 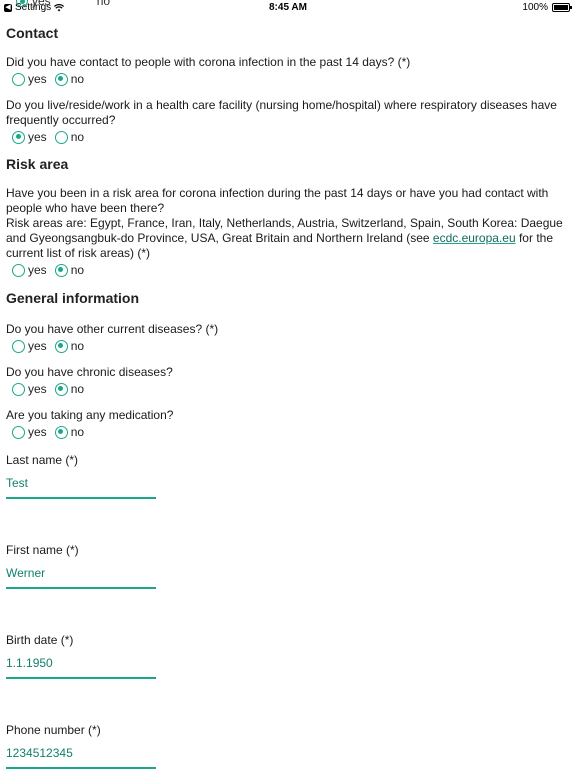 I want to click on battery-indicator: 100%, so click(x=547, y=7).